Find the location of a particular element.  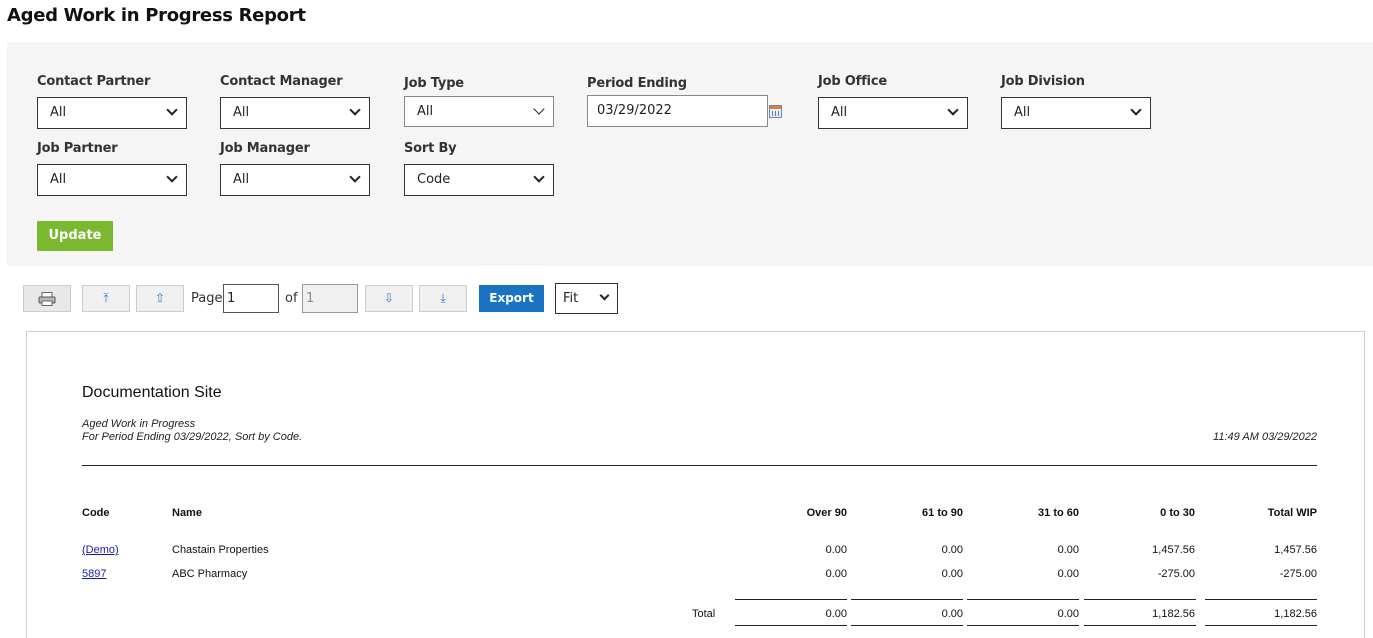

total-0-30: 1,182.56 is located at coordinates (1173, 614).